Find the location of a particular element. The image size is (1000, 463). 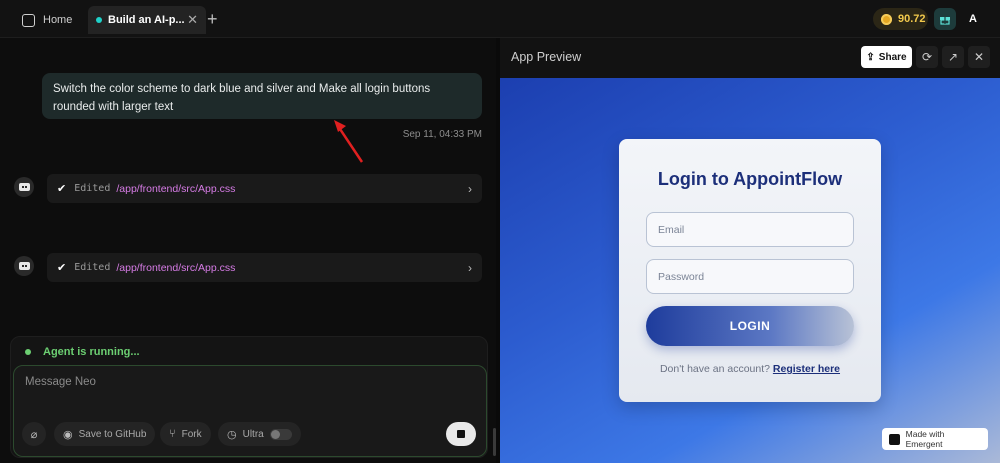

open-external-icon: ↗ is located at coordinates (953, 57).